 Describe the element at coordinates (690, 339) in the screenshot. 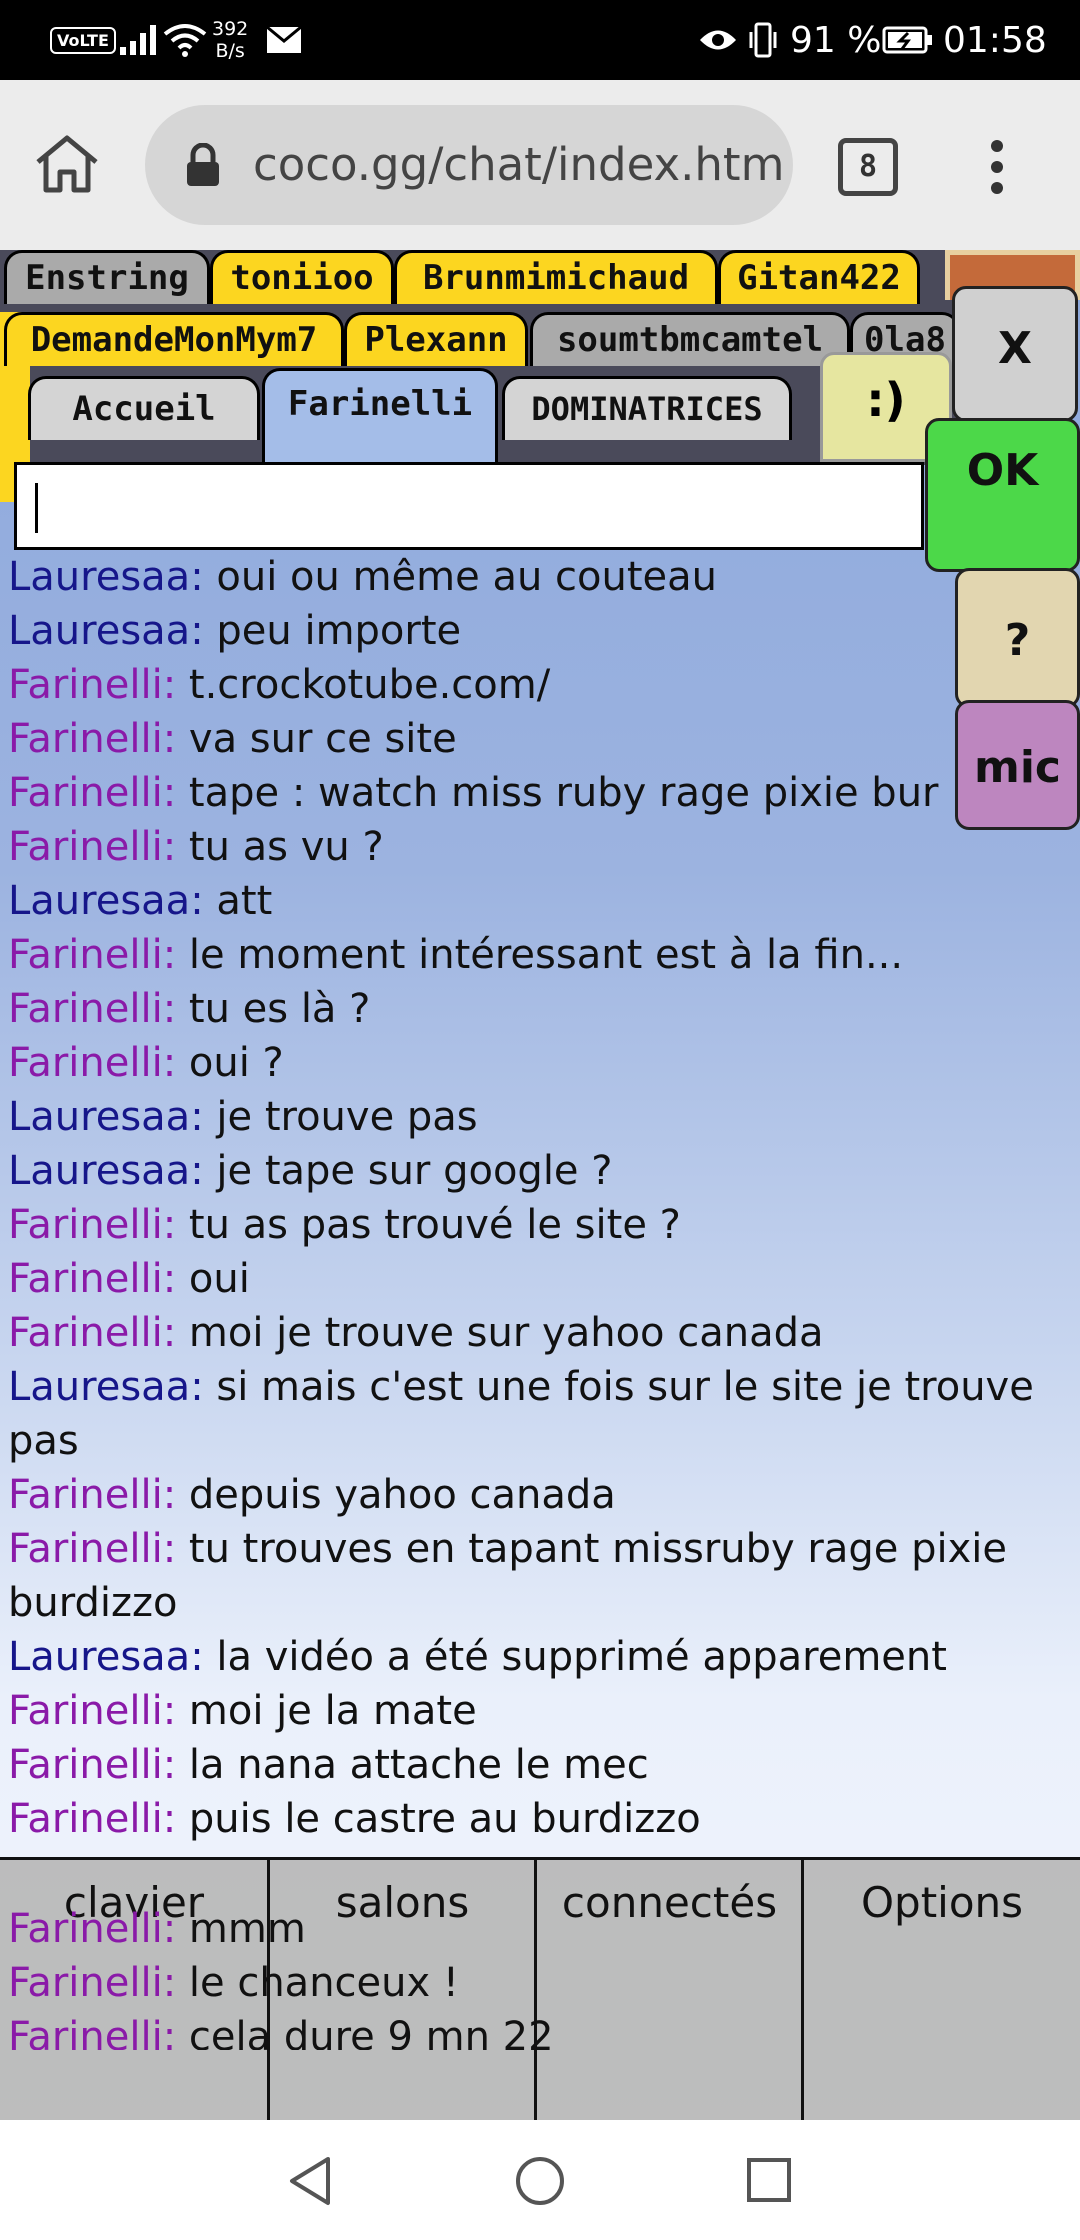

I see `tab-soumtbmcamtel: soumtbmcamtel` at that location.